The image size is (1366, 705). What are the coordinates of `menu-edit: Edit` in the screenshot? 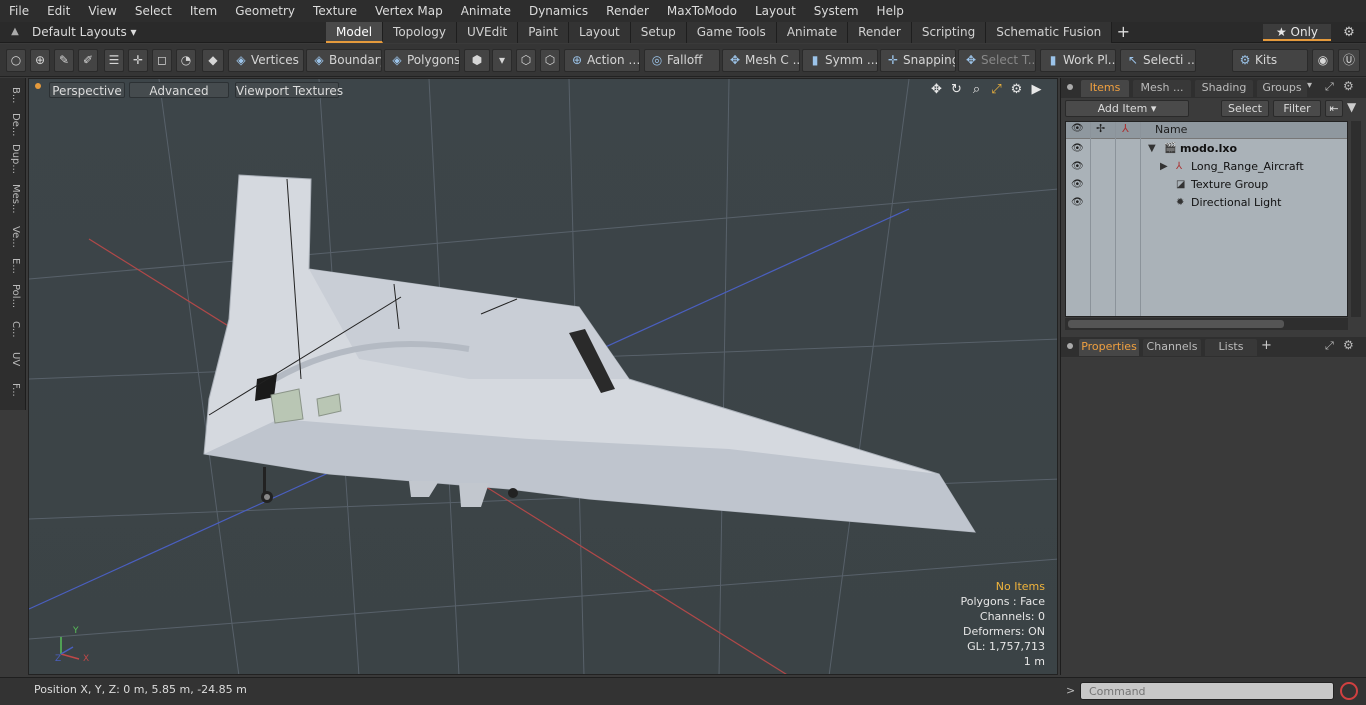 It's located at (58, 11).